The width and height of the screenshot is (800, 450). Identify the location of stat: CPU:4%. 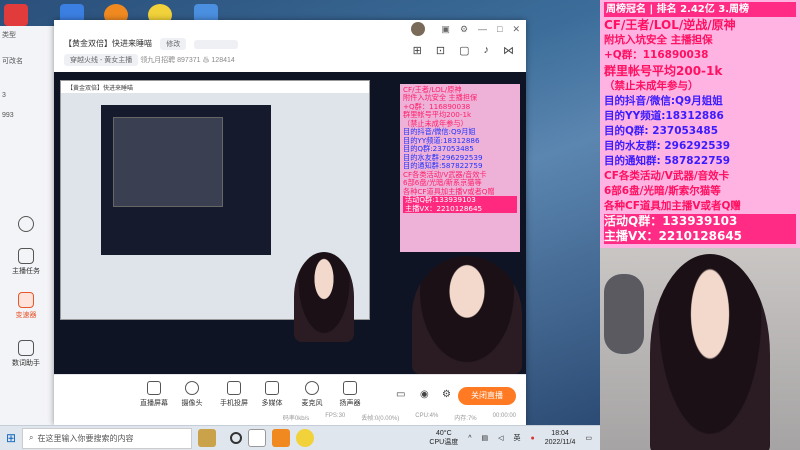
(427, 416).